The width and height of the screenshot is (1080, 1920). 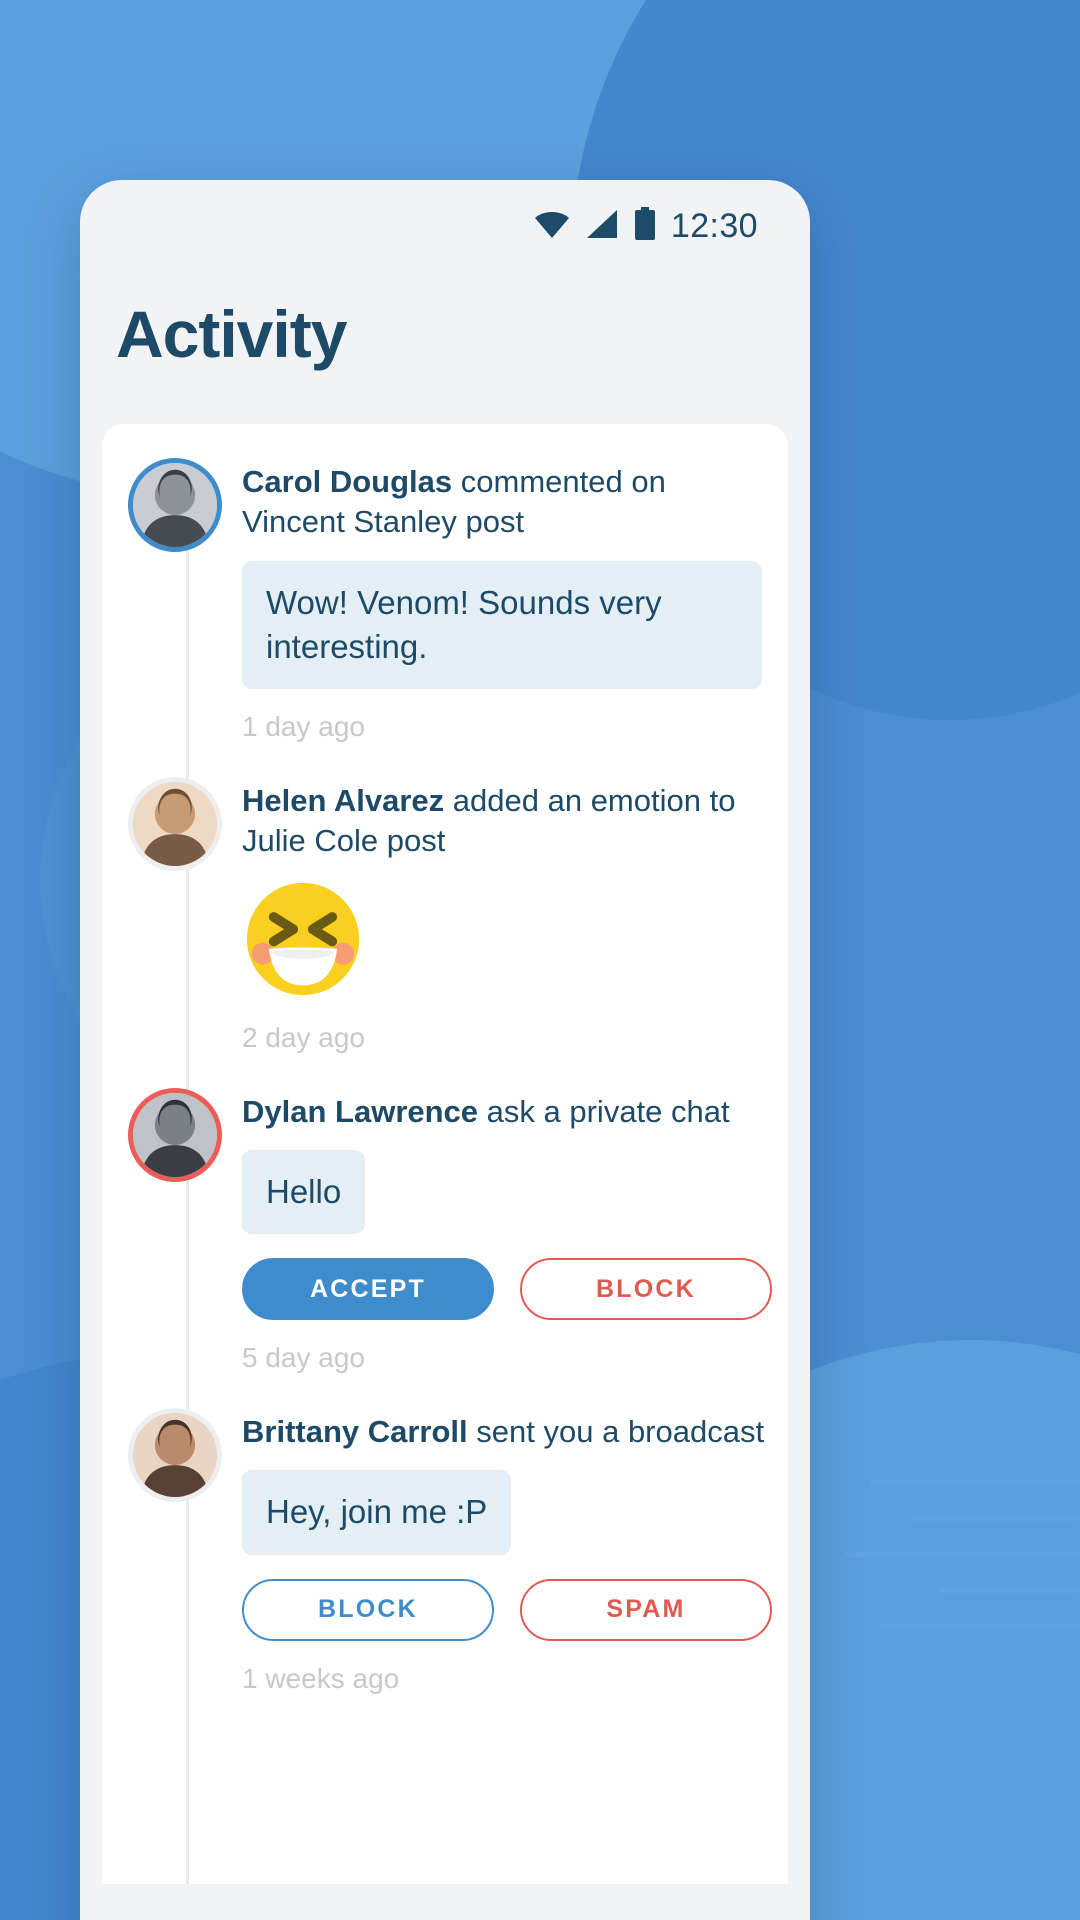 What do you see at coordinates (645, 226) in the screenshot?
I see `battery-icon` at bounding box center [645, 226].